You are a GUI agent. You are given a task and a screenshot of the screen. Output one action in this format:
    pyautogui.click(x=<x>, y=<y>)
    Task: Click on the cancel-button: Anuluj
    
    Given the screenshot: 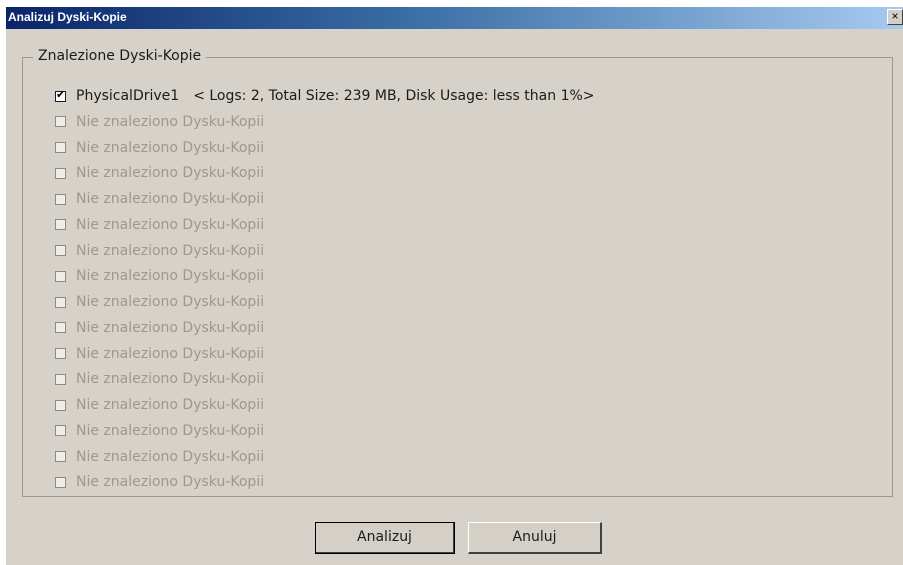 What is the action you would take?
    pyautogui.click(x=535, y=538)
    